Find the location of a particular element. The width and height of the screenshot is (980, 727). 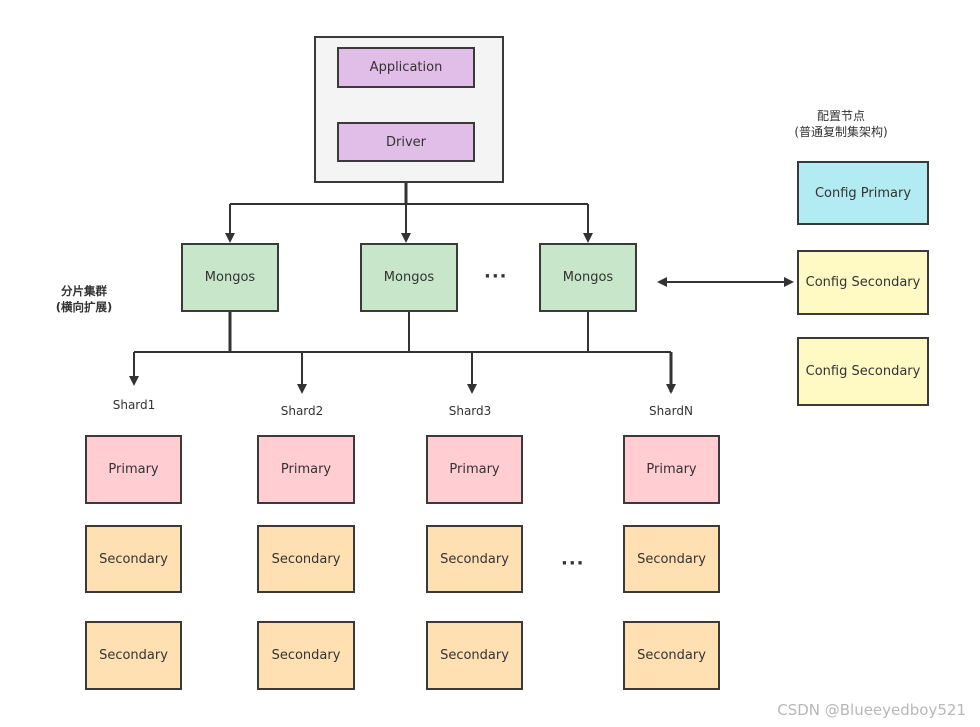

watermark: CSDN @Blueeyedboy521 is located at coordinates (871, 710).